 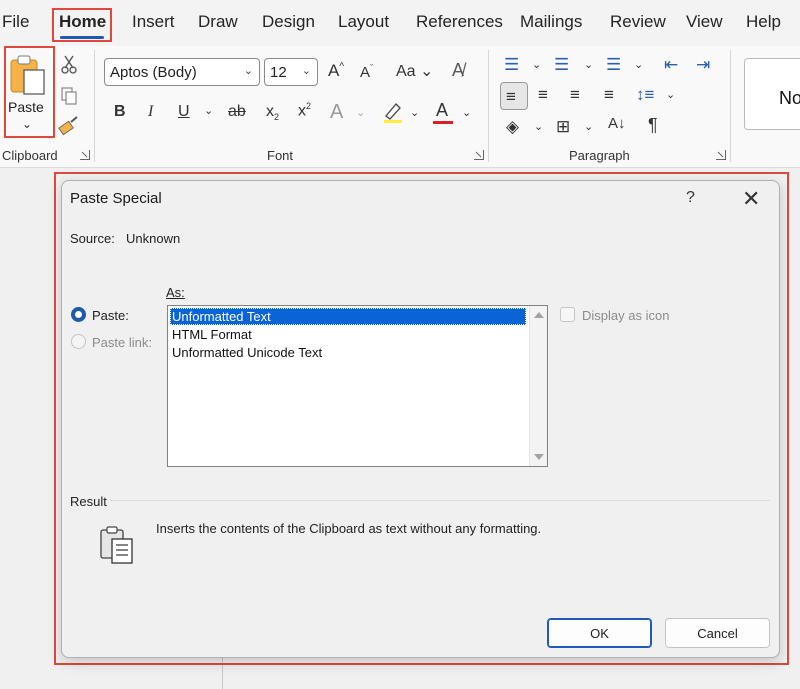 I want to click on grow-font-icon: A^, so click(x=336, y=70).